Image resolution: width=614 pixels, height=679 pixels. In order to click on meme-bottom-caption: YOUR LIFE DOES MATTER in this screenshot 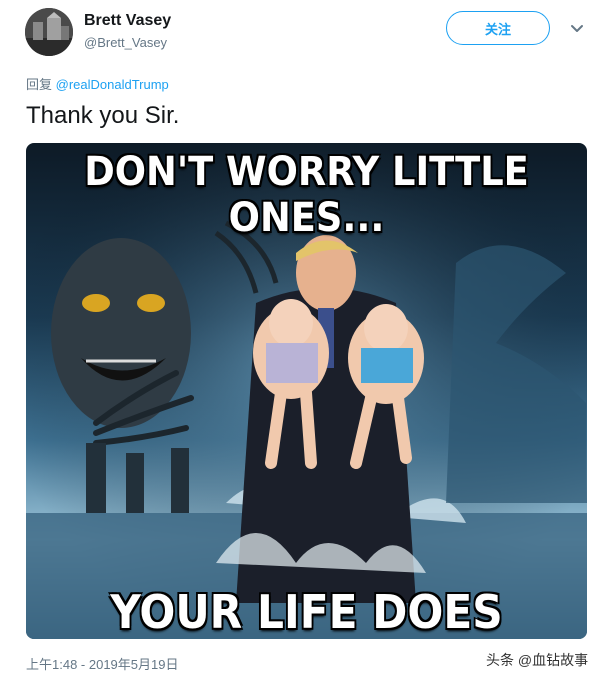, I will do `click(306, 612)`.